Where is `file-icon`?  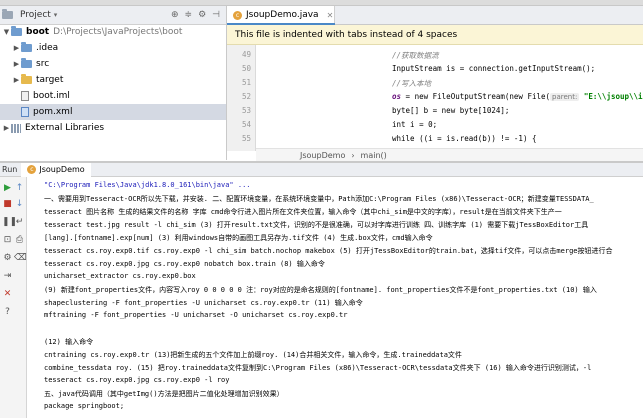
file-icon is located at coordinates (25, 96).